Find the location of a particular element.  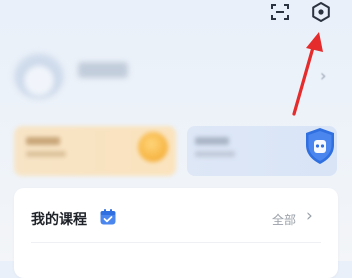

study-card-title is located at coordinates (212, 141).